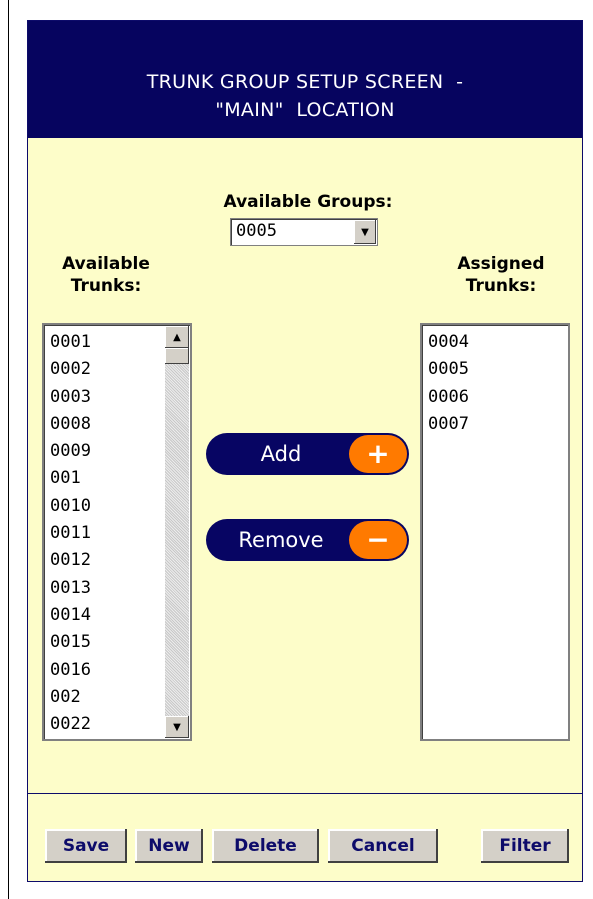  I want to click on available-groups-label: Available Groups:, so click(308, 202).